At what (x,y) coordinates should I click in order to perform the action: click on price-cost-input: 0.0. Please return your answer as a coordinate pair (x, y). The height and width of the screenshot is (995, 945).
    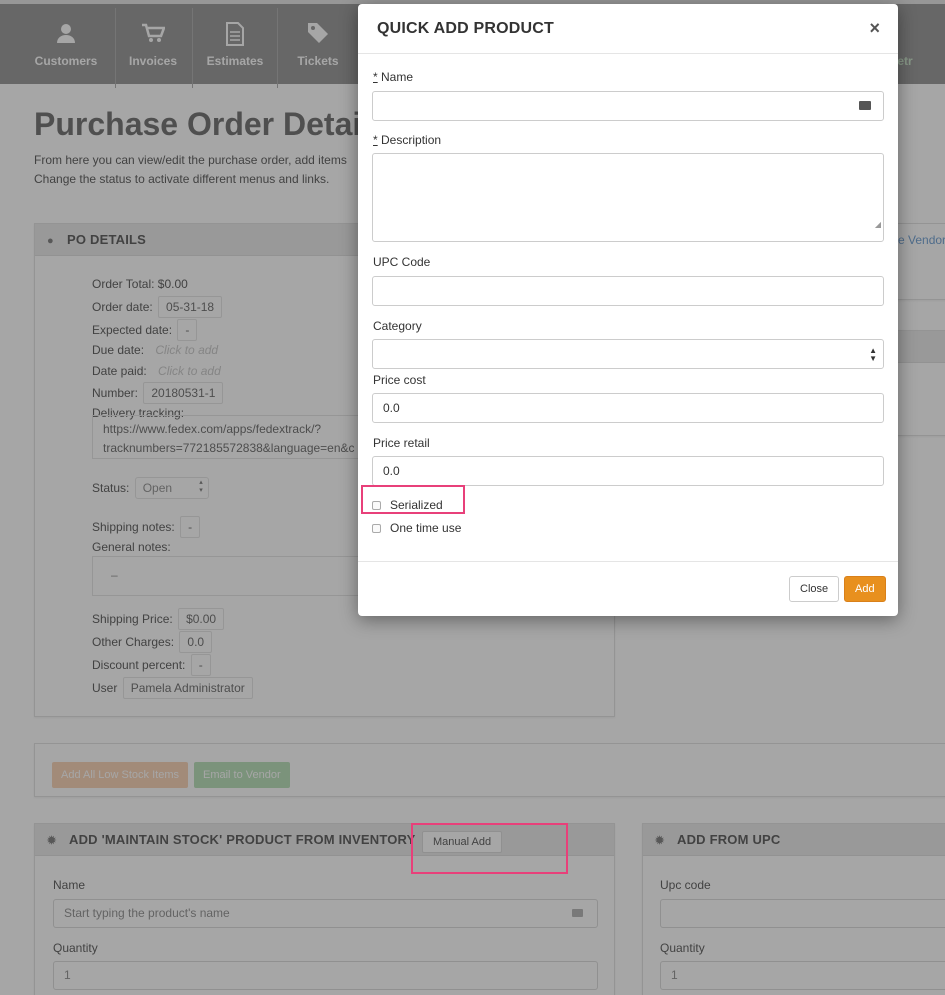
    Looking at the image, I should click on (628, 408).